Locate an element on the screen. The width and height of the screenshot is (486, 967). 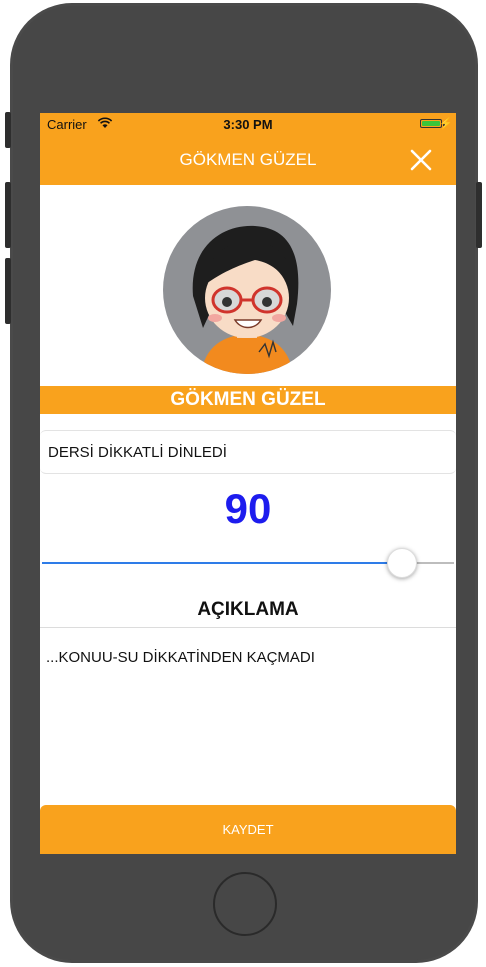
behavior-label: DERSİ DİKKATLİ DİNLEDİ is located at coordinates (137, 452).